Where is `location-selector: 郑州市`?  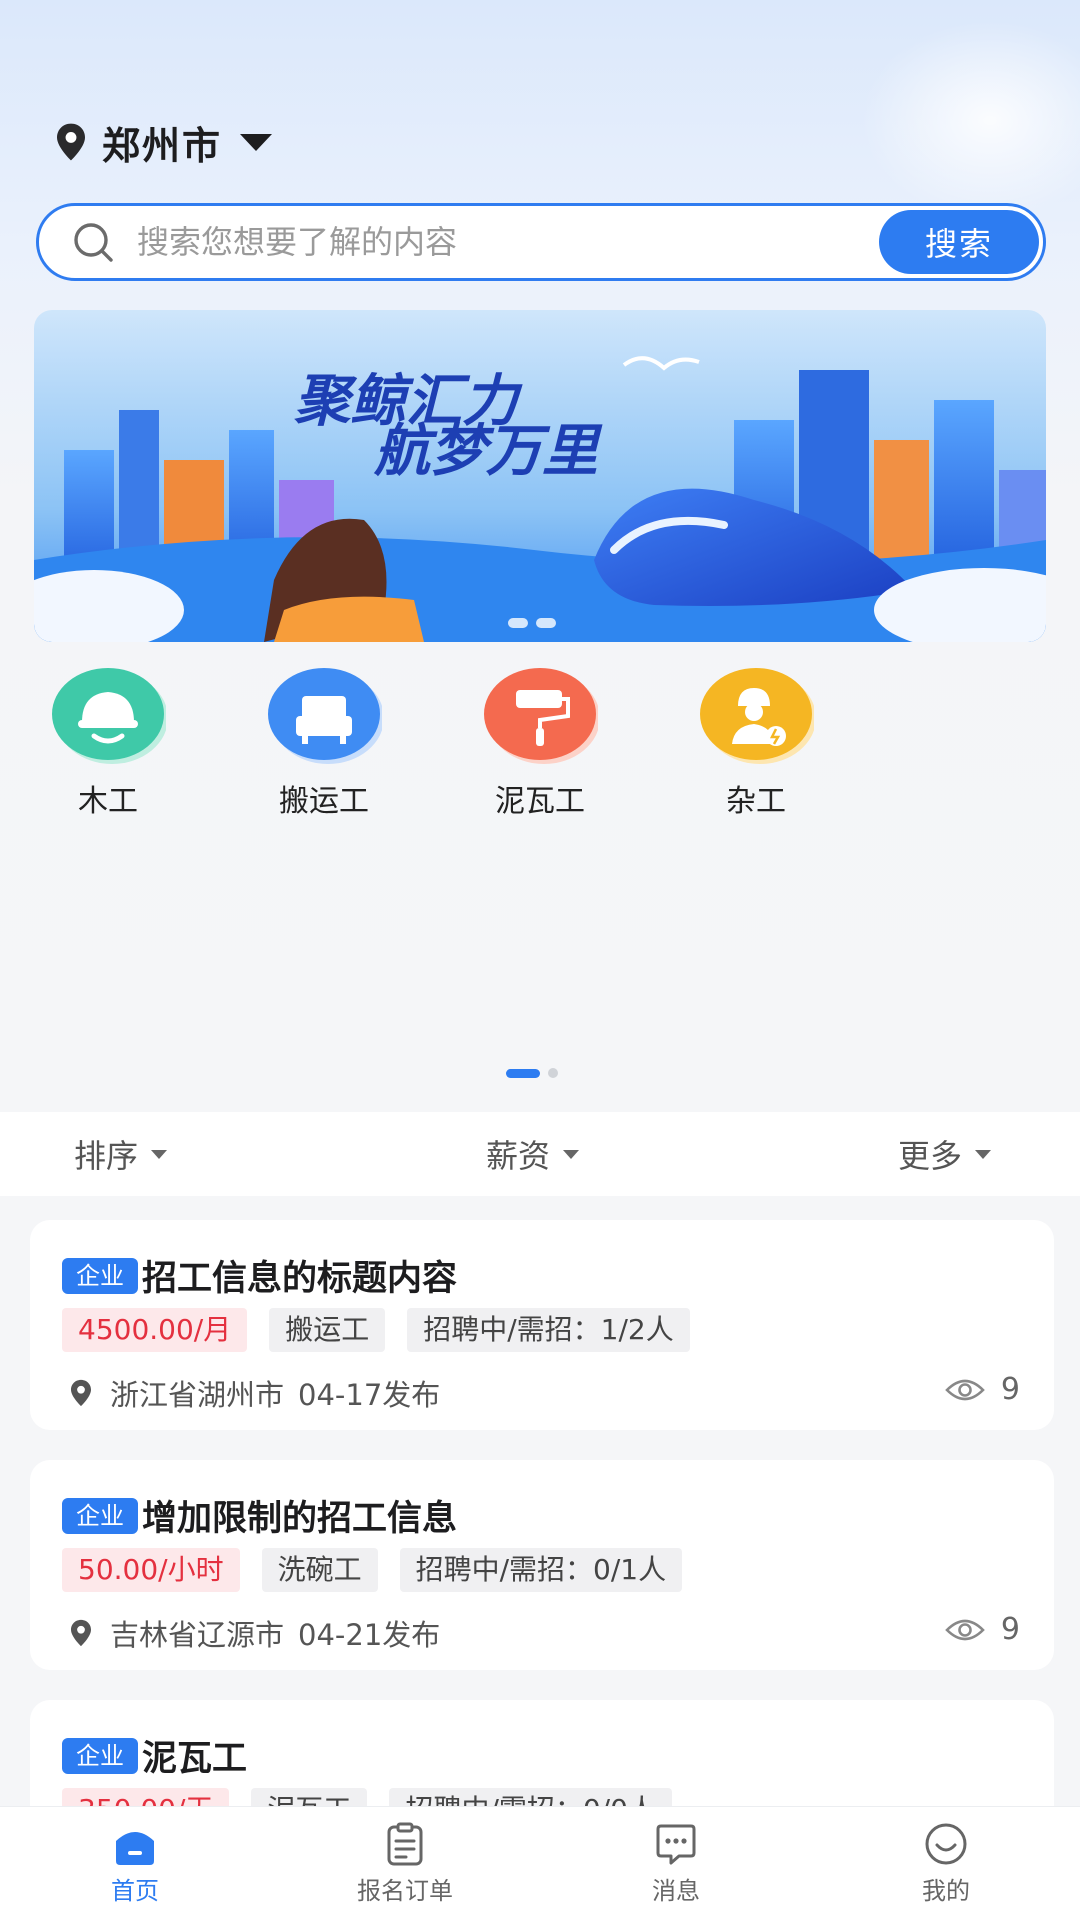 location-selector: 郑州市 is located at coordinates (162, 142).